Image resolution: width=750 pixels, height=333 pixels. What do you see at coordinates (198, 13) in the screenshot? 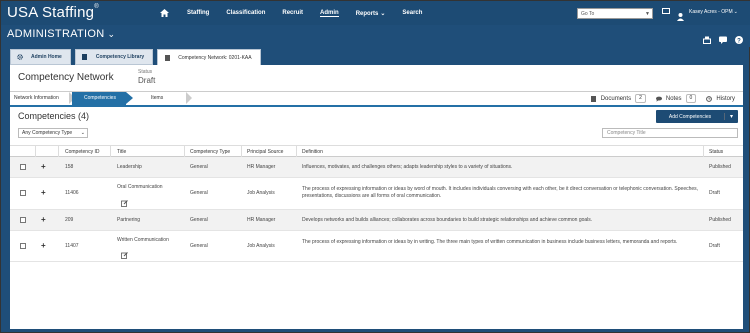
I see `nav-staffing: Staffing` at bounding box center [198, 13].